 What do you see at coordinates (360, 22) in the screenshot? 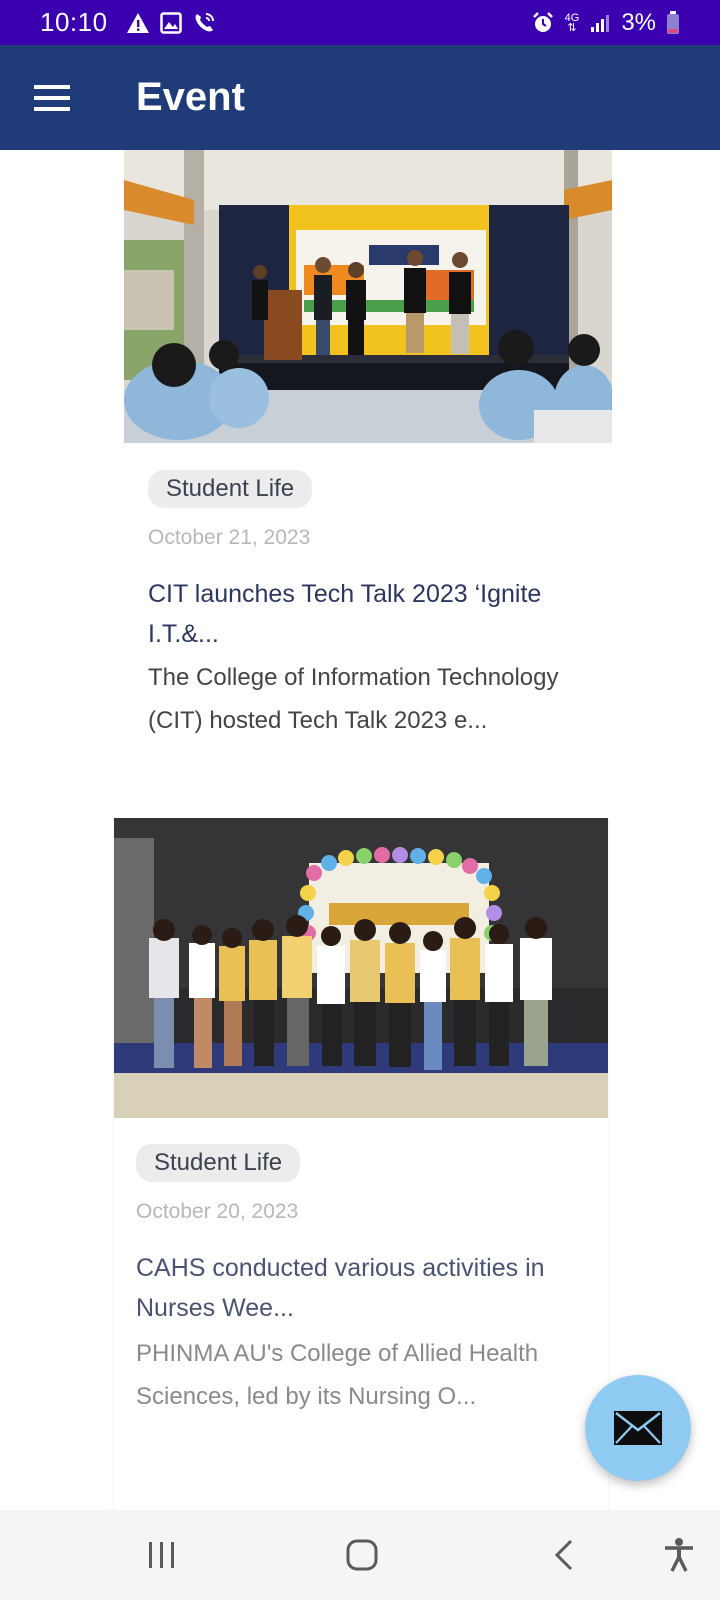
I see `status-bar: 10:10 4G ⇅ 3%` at bounding box center [360, 22].